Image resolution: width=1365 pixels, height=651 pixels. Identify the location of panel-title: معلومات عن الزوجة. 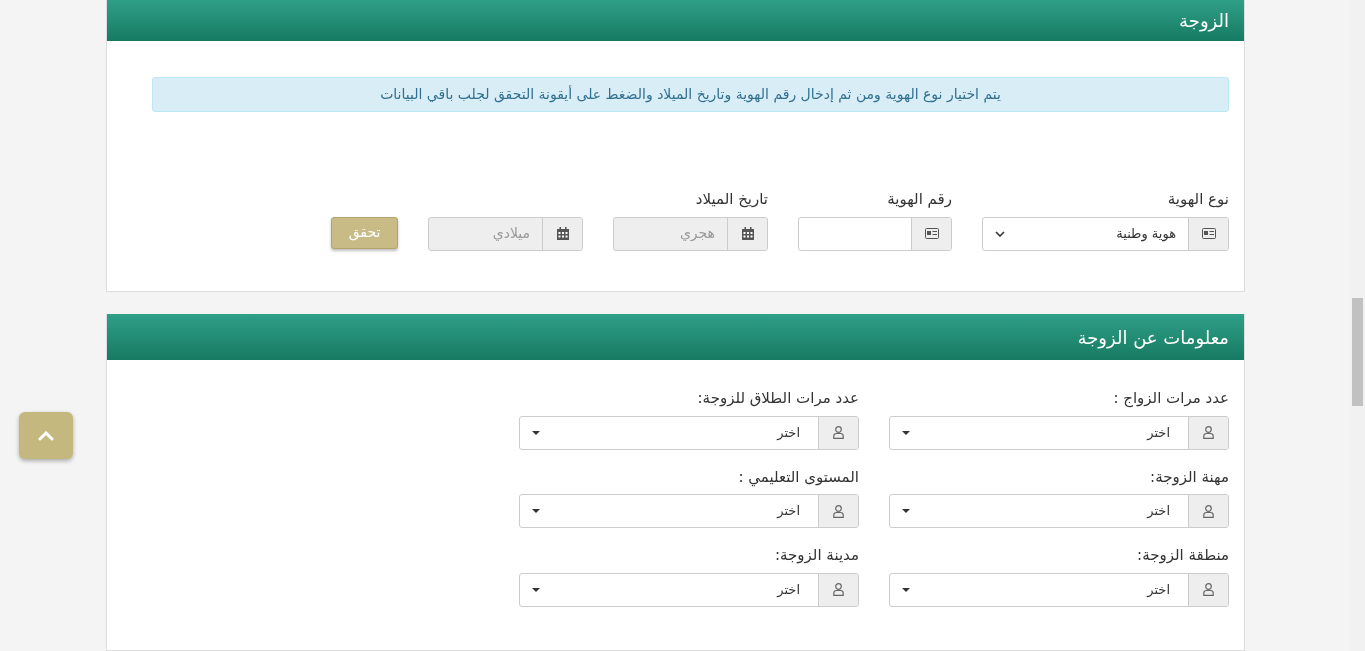
(1153, 338).